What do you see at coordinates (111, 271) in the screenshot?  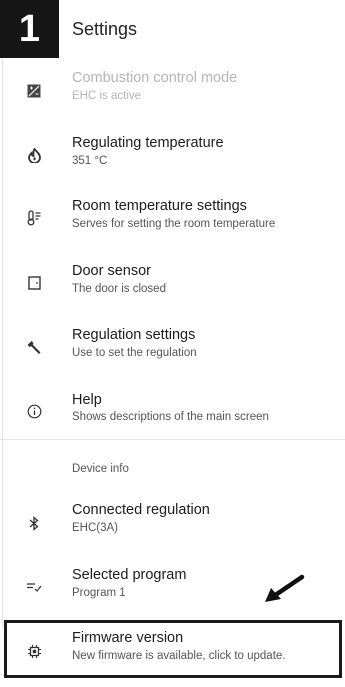 I see `setting-title: Door sensor` at bounding box center [111, 271].